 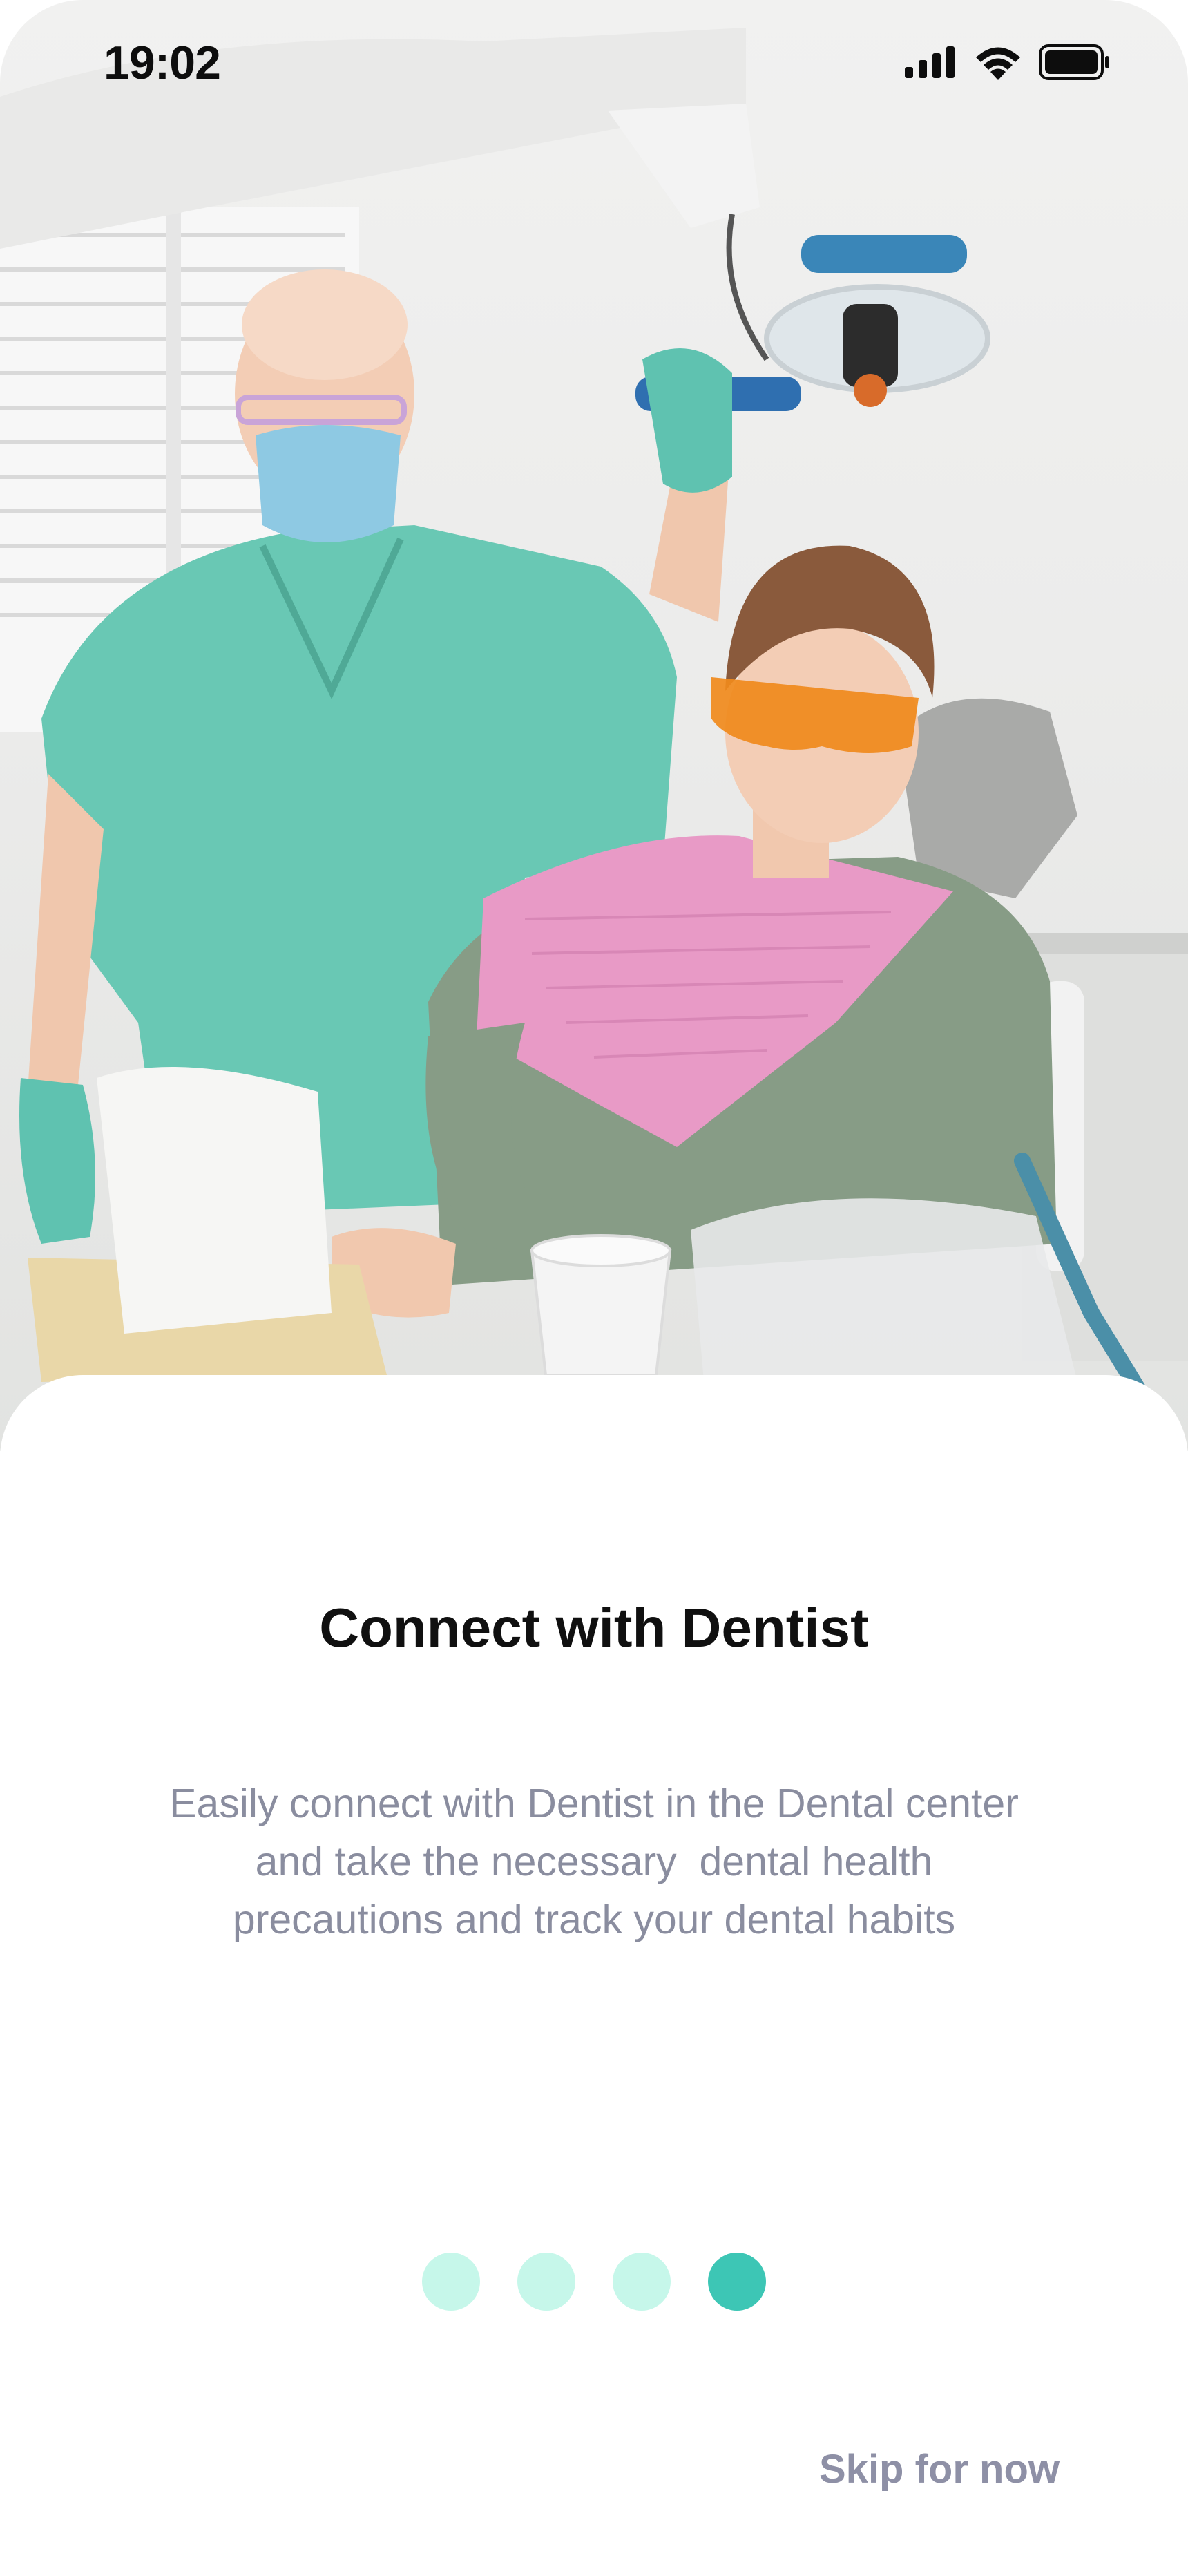 I want to click on onboarding-title: Connect with Dentist, so click(x=594, y=1627).